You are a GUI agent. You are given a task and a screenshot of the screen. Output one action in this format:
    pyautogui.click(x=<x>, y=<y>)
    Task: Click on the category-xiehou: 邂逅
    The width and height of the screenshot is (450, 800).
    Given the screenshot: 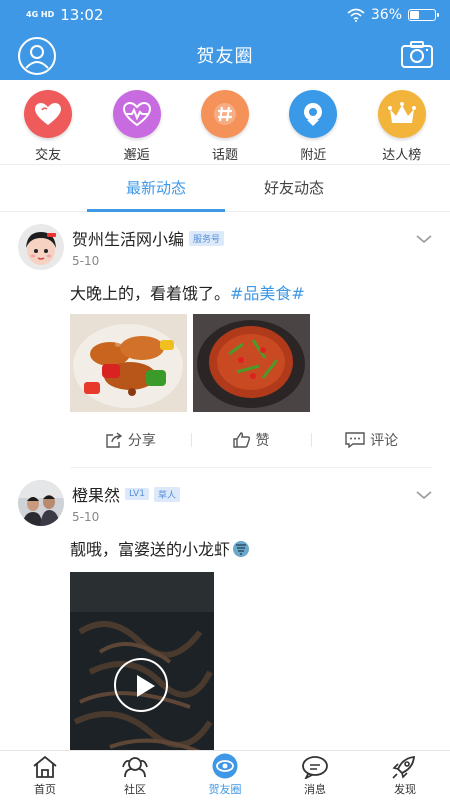 What is the action you would take?
    pyautogui.click(x=137, y=122)
    